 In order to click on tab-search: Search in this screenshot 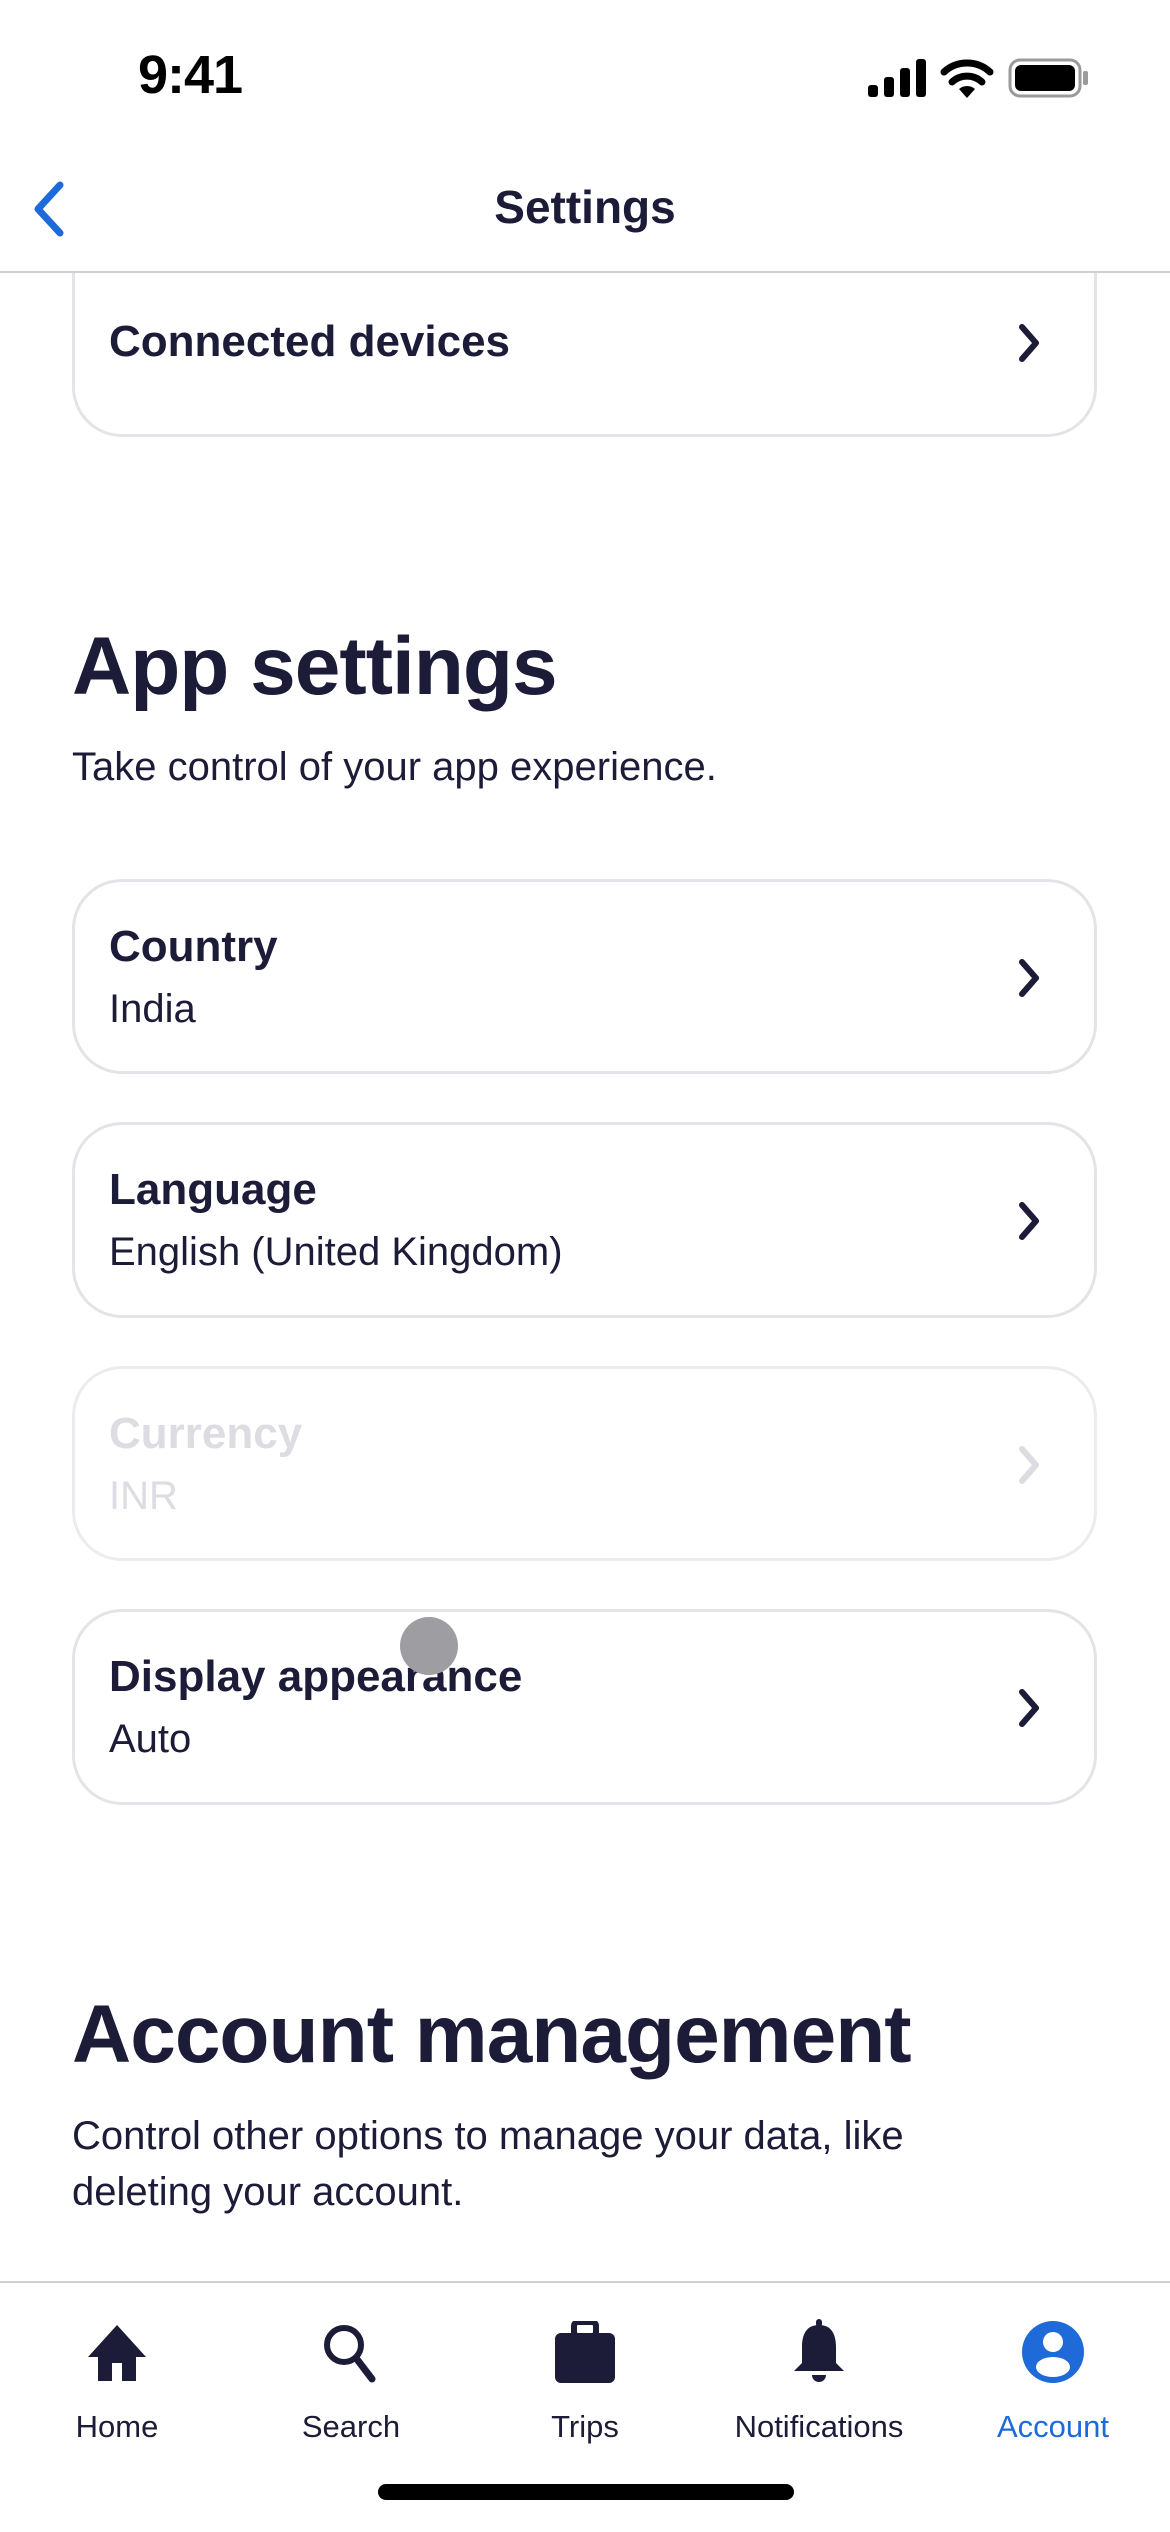, I will do `click(351, 2378)`.